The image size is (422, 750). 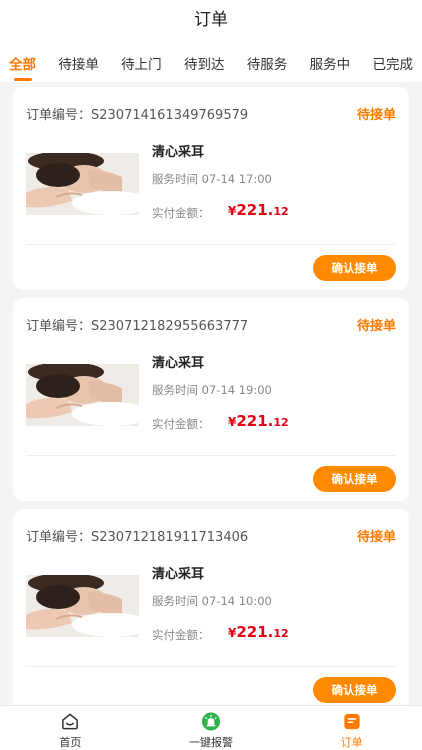 I want to click on tab-all: 全部, so click(x=22, y=67).